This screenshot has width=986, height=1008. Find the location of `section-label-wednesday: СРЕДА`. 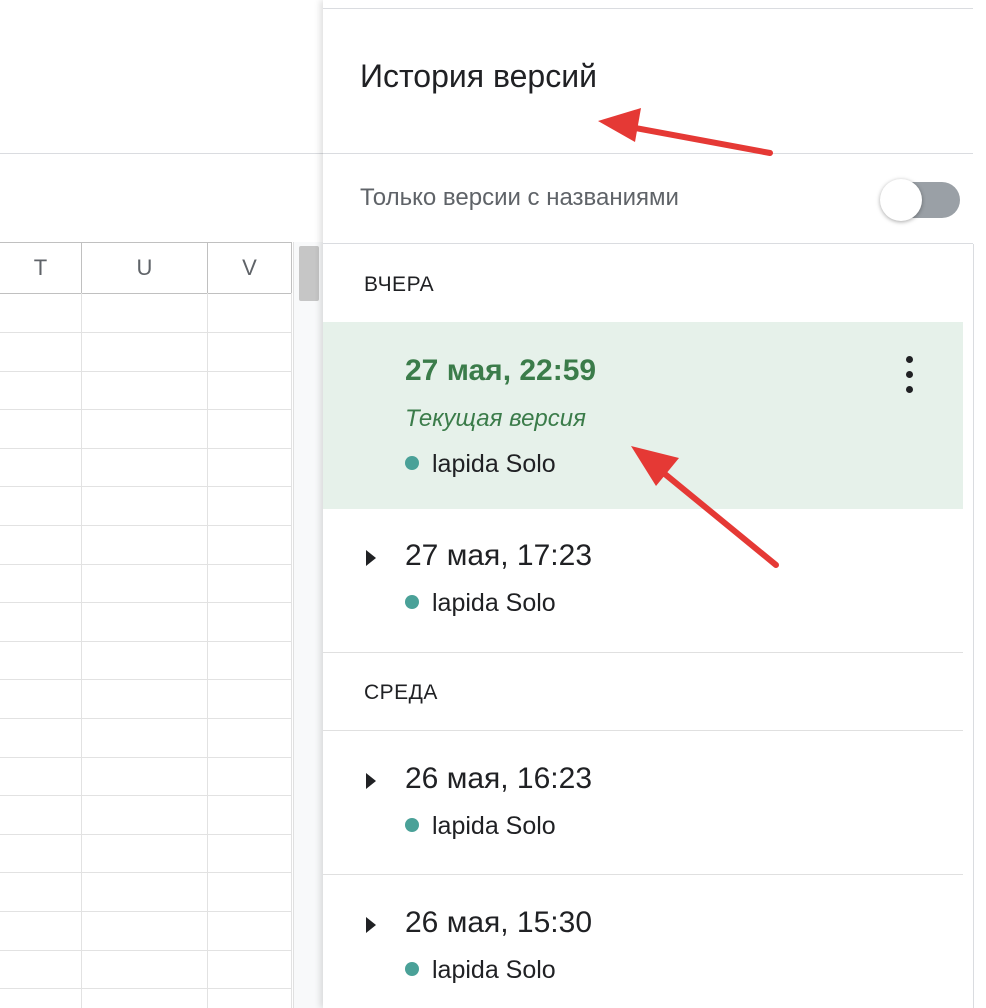

section-label-wednesday: СРЕДА is located at coordinates (401, 692).